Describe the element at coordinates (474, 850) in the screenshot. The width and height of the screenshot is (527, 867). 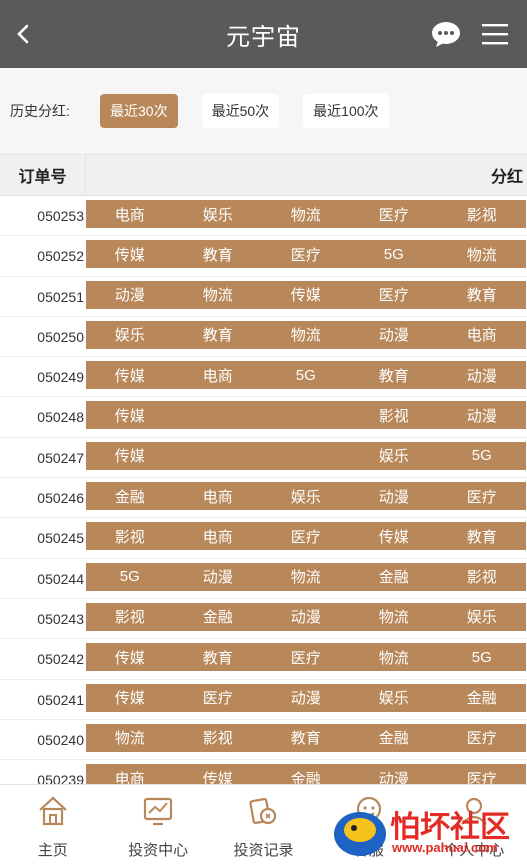
I see `tab-label: 个人中心` at that location.